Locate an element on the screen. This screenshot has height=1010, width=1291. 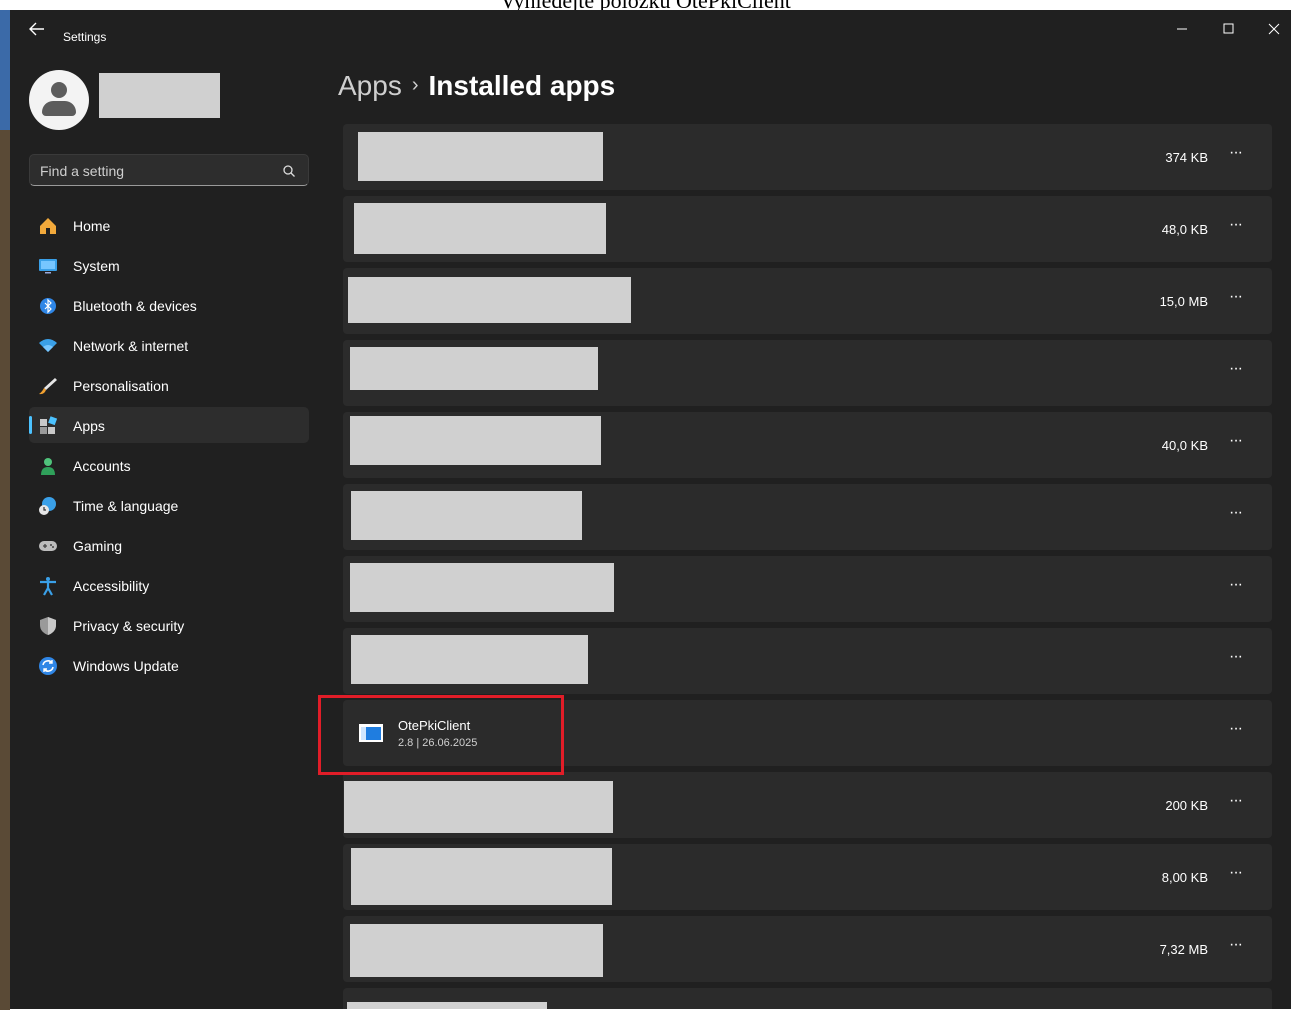
sidebar-item-label: Windows Update is located at coordinates (126, 666).